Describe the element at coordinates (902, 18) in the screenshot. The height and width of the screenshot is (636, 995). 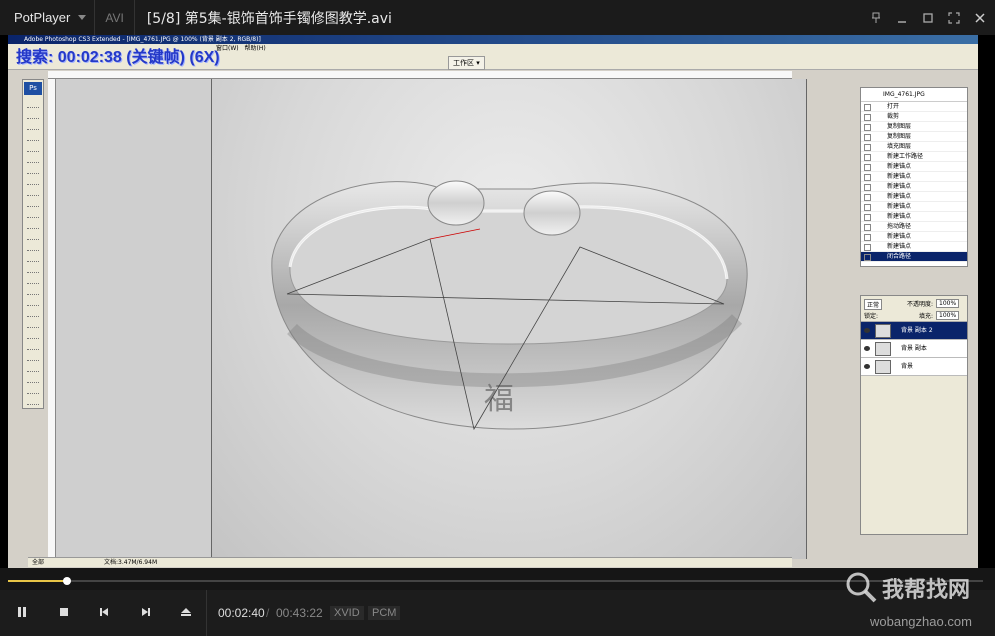
I see `minimize-icon` at that location.